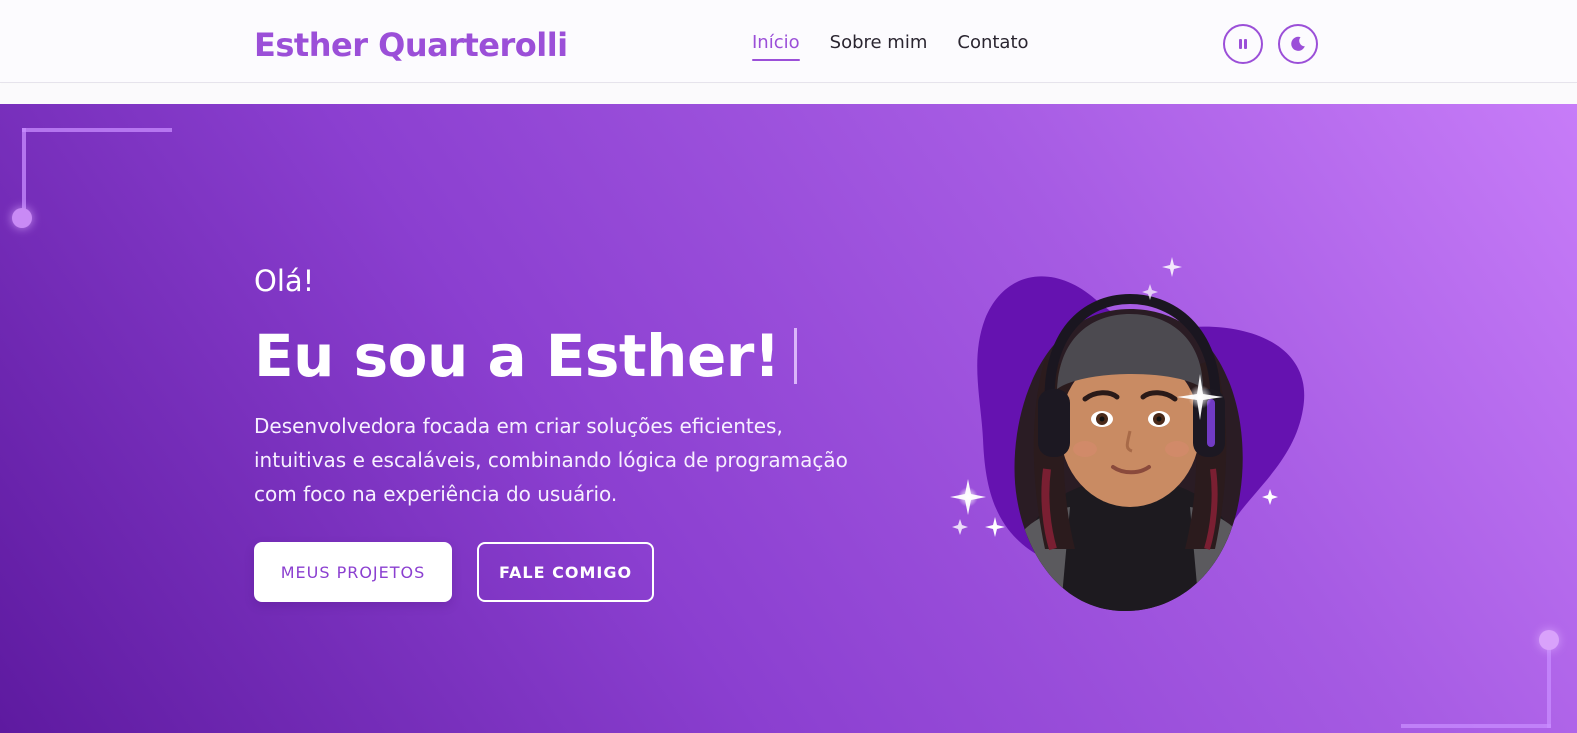  Describe the element at coordinates (992, 46) in the screenshot. I see `nav-link-contato: Contato` at that location.